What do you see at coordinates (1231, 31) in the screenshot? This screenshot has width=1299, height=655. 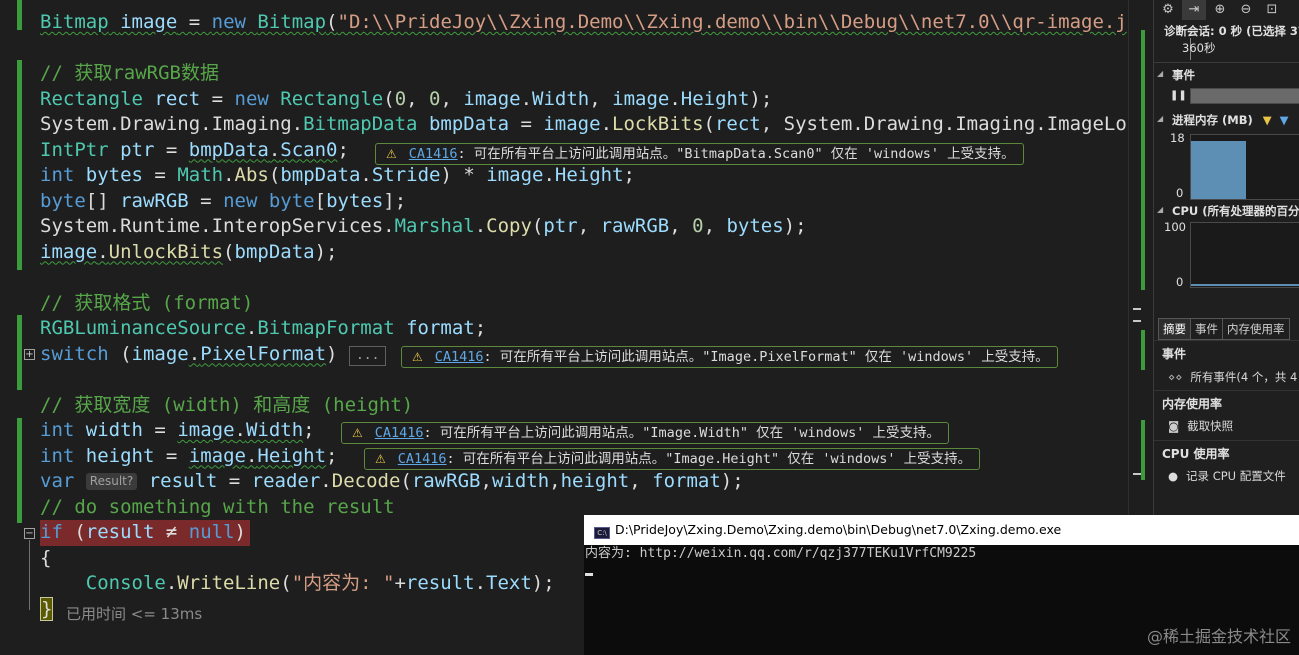 I see `session-label: 诊断会话: 0 秒 (已选择 37` at bounding box center [1231, 31].